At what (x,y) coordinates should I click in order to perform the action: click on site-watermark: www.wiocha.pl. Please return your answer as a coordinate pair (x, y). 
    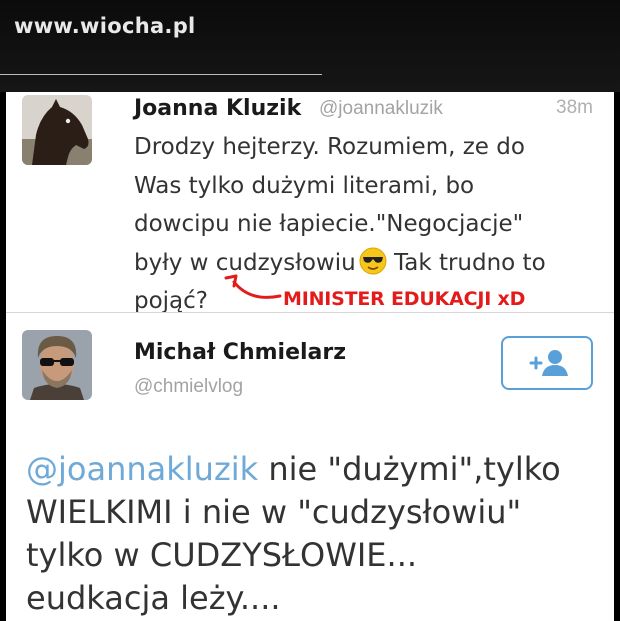
    Looking at the image, I should click on (105, 26).